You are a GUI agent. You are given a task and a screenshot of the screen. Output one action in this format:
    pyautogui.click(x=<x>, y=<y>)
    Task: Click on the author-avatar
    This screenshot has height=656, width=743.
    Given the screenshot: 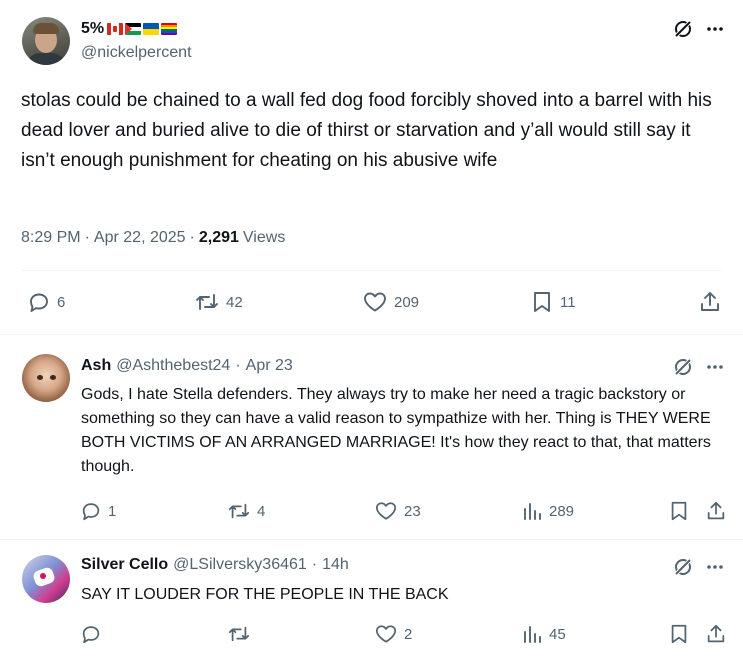 What is the action you would take?
    pyautogui.click(x=46, y=41)
    